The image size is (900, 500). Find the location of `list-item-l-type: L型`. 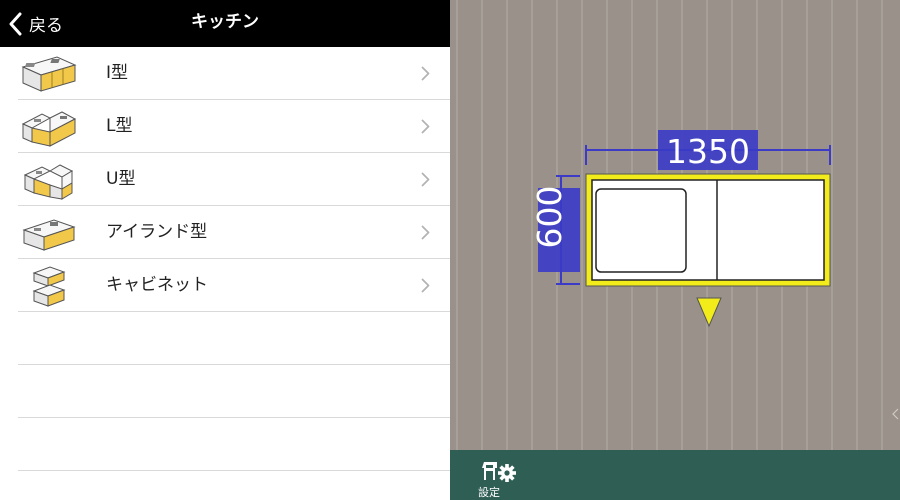

list-item-l-type: L型 is located at coordinates (225, 126).